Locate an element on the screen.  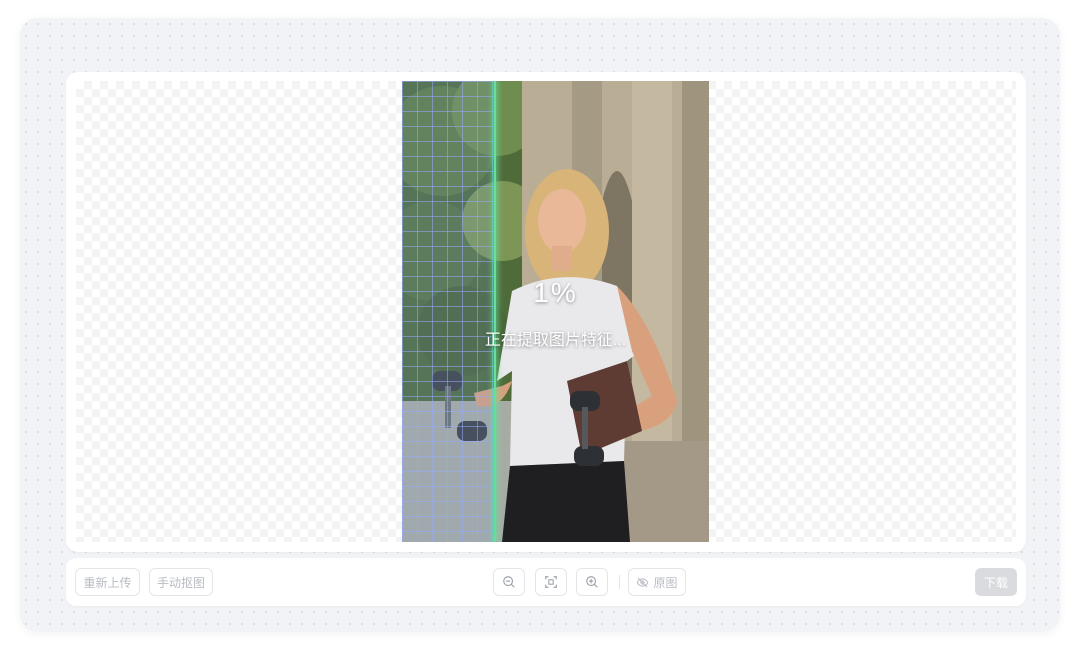
feature-scan-grid is located at coordinates (448, 311).